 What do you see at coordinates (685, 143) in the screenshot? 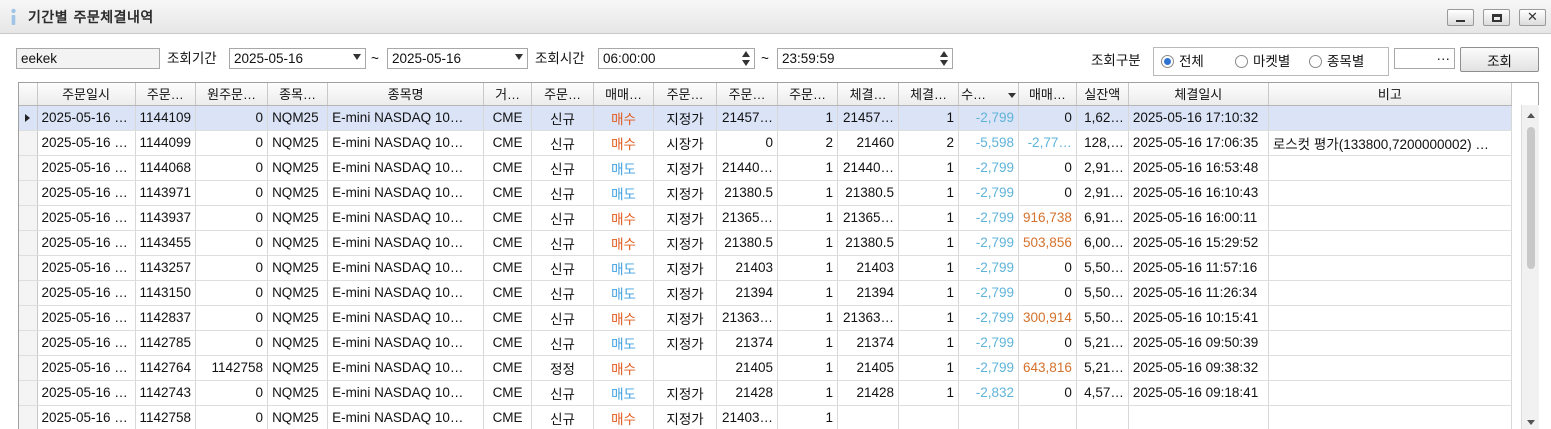
I see `table-cell: 시장가` at bounding box center [685, 143].